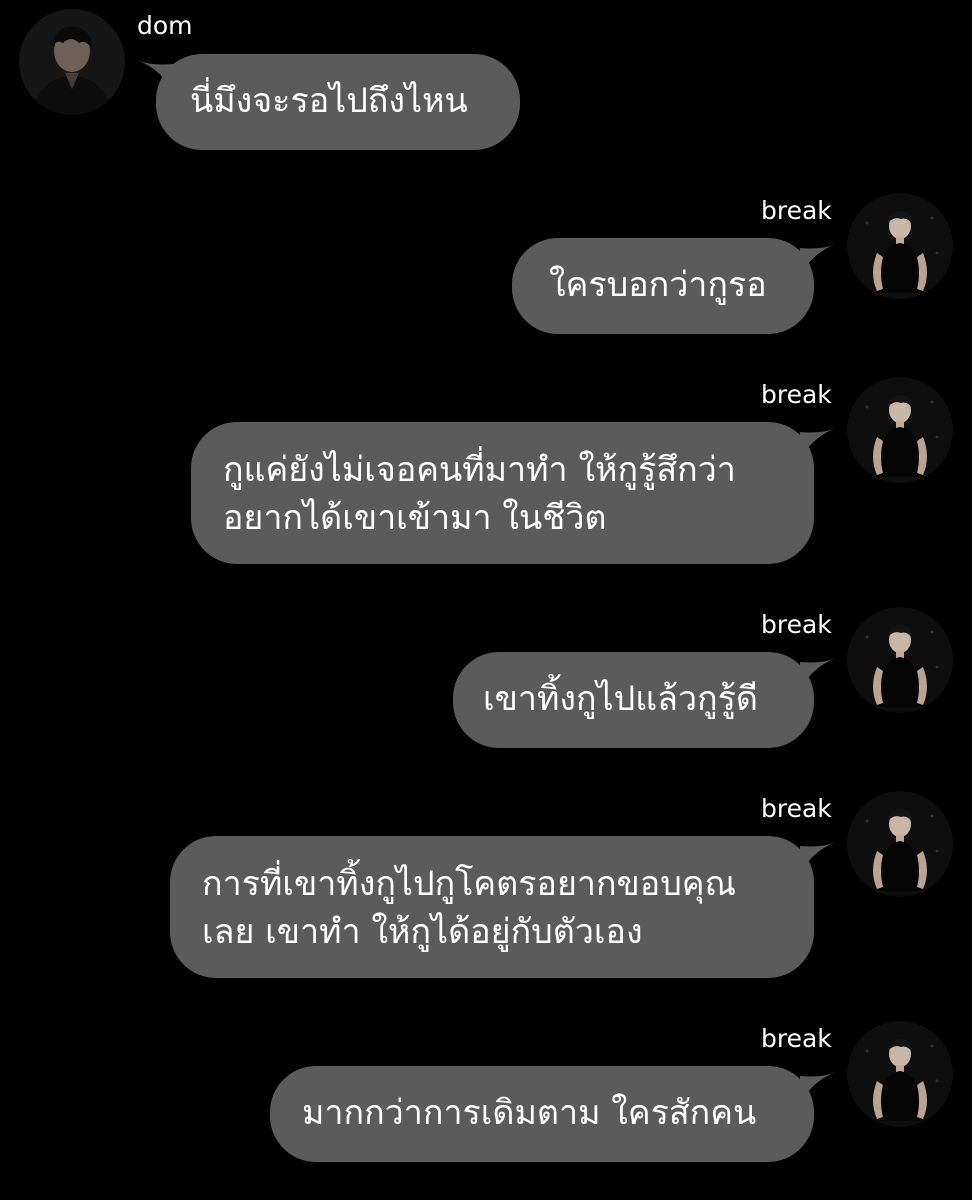  I want to click on message-text-line: การที่เขาทิ้งกูไปกูโคตรอยากขอบคุณ, so click(469, 884).